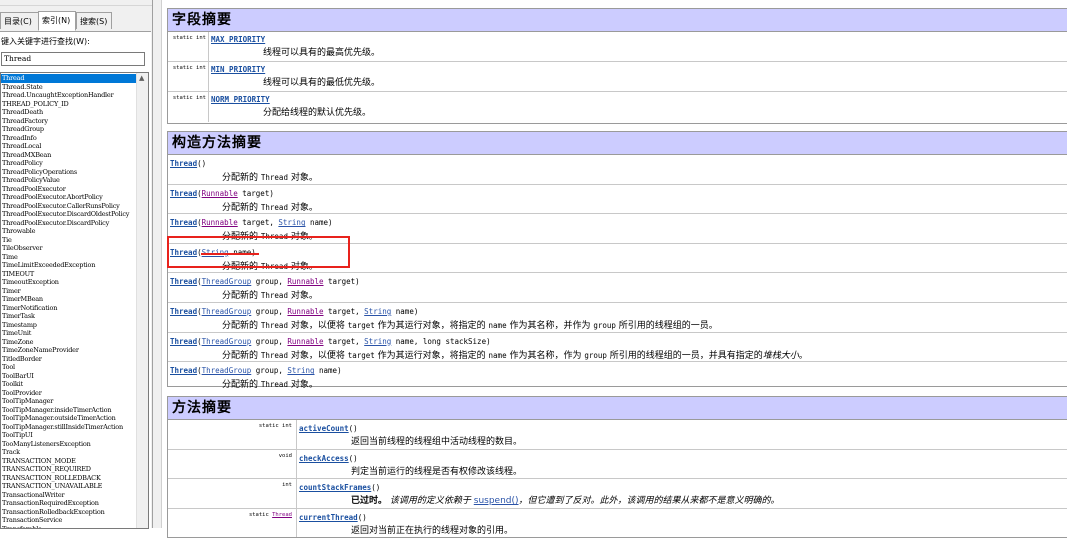 This screenshot has height=538, width=1067. I want to click on tab-search: 搜索(S), so click(94, 20).